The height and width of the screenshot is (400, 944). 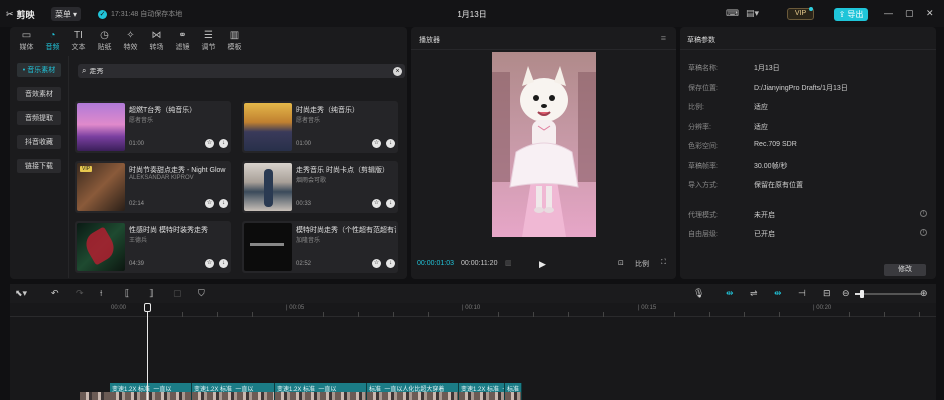 What do you see at coordinates (234, 40) in the screenshot?
I see `tab-template: ▥ 模板` at bounding box center [234, 40].